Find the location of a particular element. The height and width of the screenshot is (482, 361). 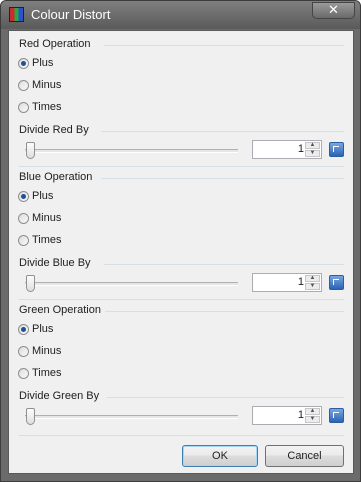

ok-button: OK is located at coordinates (220, 456).